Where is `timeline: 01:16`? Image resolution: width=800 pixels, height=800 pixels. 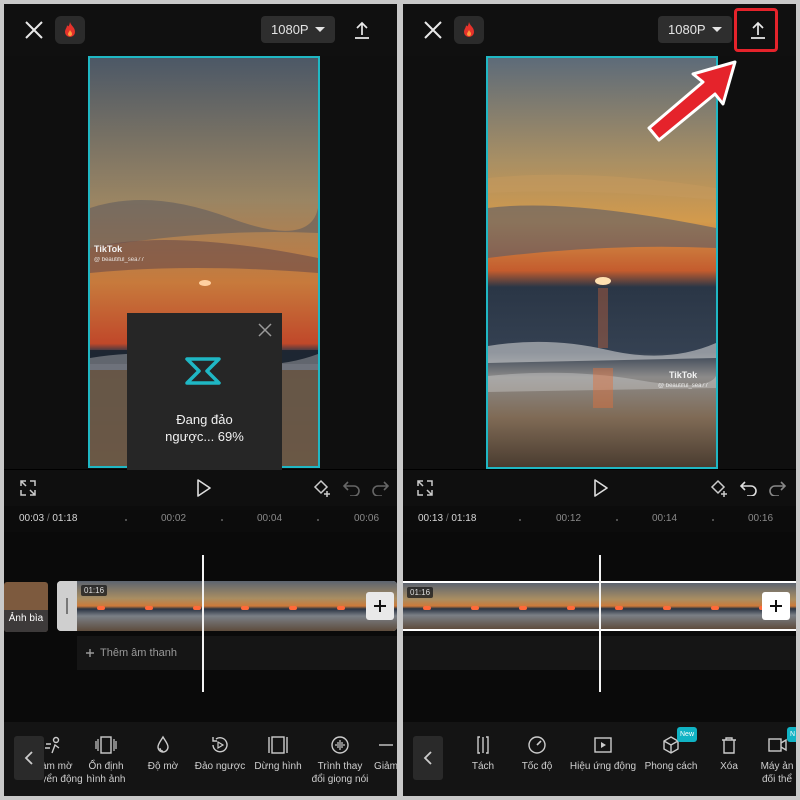
timeline: 01:16 is located at coordinates (599, 627).